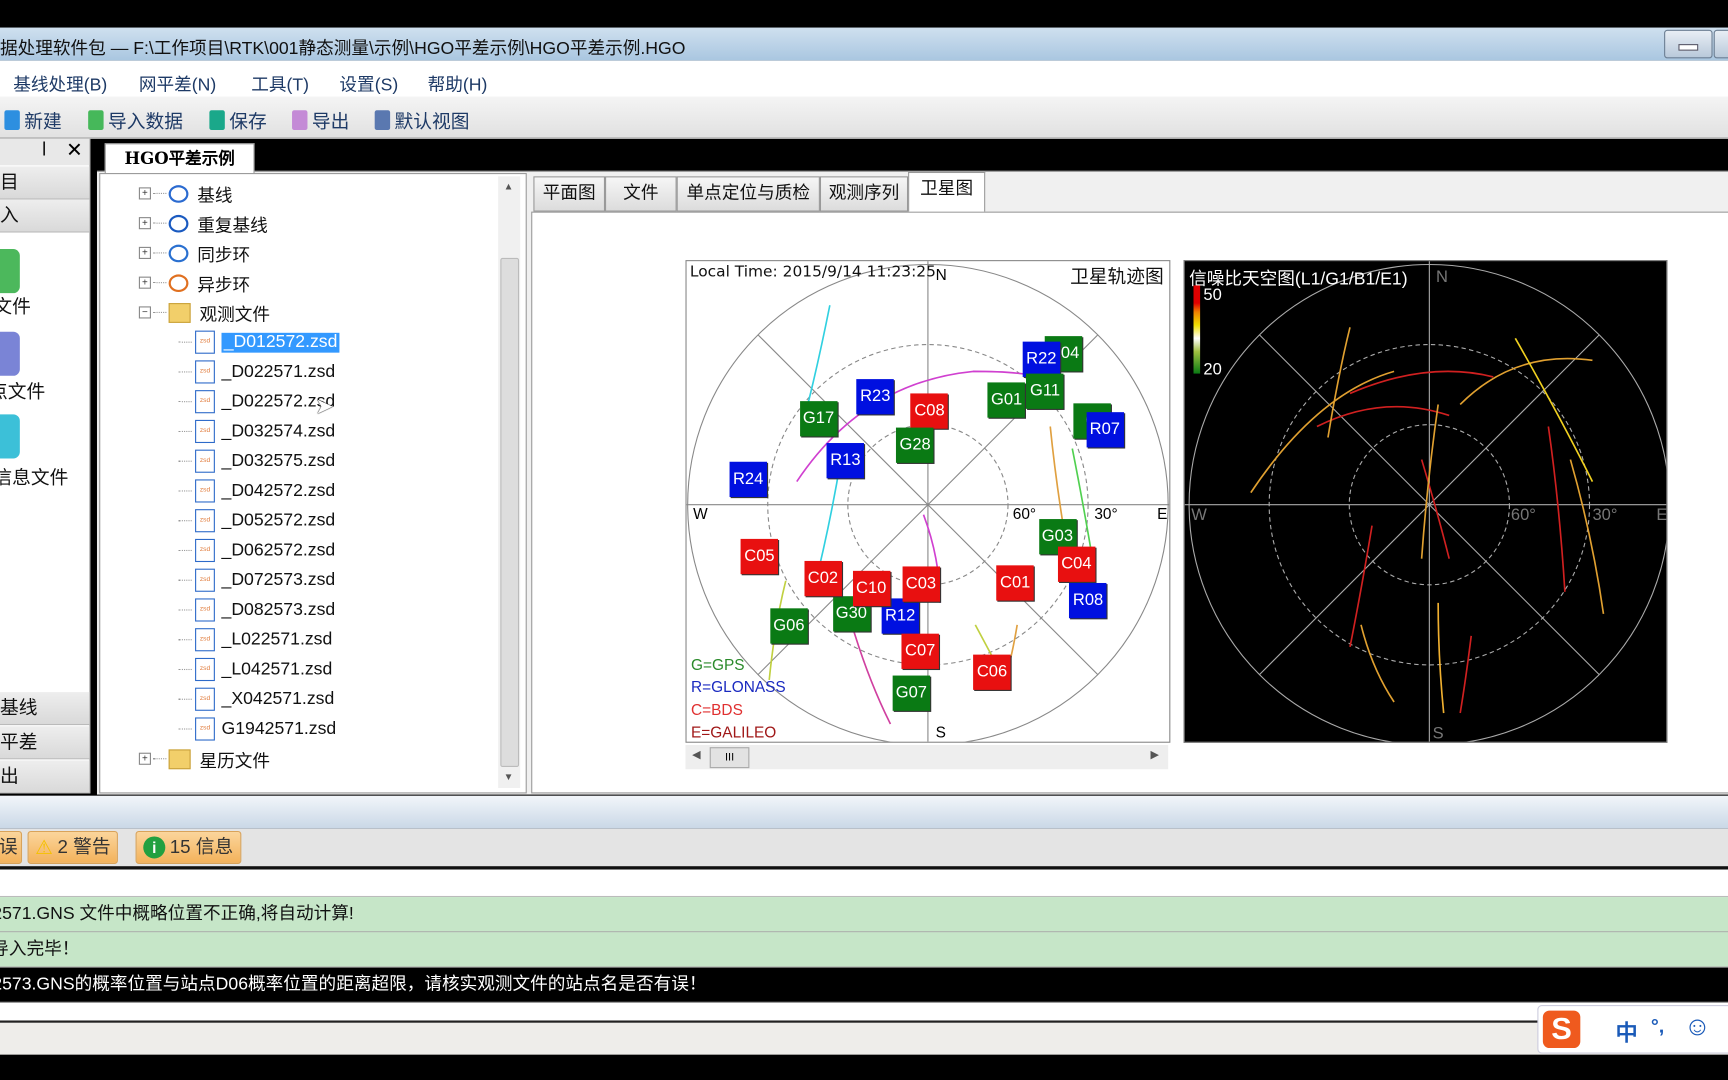 This screenshot has height=1080, width=1728. I want to click on log-row: 2571.GNS 文件中概略位置不正确,将自动计算!, so click(864, 915).